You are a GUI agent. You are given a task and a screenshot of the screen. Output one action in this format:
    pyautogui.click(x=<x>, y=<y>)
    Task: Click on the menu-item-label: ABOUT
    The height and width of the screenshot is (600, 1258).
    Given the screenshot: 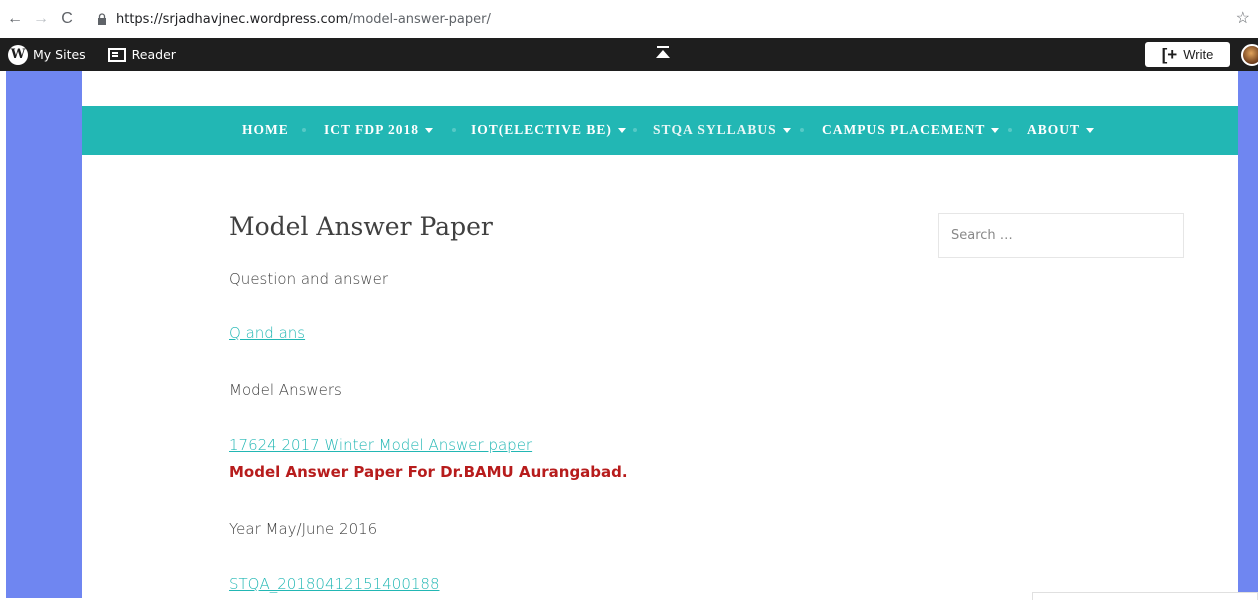 What is the action you would take?
    pyautogui.click(x=1054, y=129)
    